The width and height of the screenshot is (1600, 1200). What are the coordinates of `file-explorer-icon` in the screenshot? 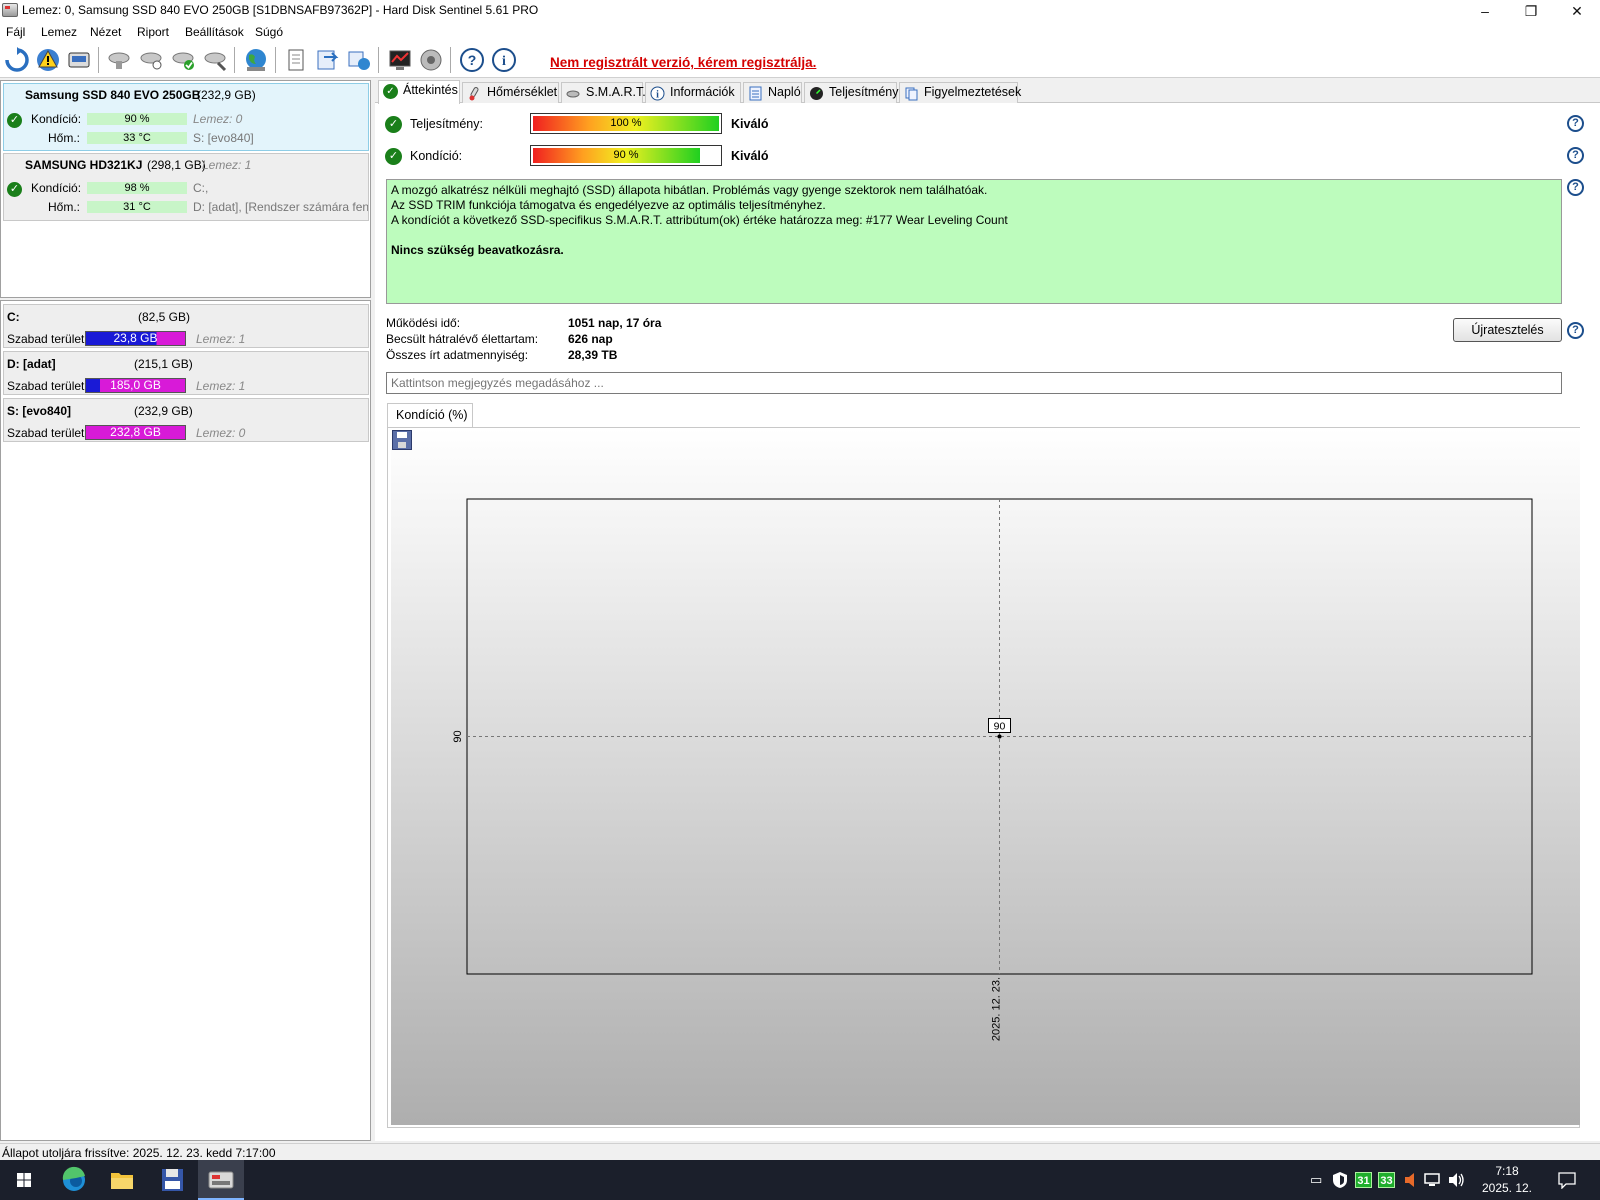 It's located at (122, 1180).